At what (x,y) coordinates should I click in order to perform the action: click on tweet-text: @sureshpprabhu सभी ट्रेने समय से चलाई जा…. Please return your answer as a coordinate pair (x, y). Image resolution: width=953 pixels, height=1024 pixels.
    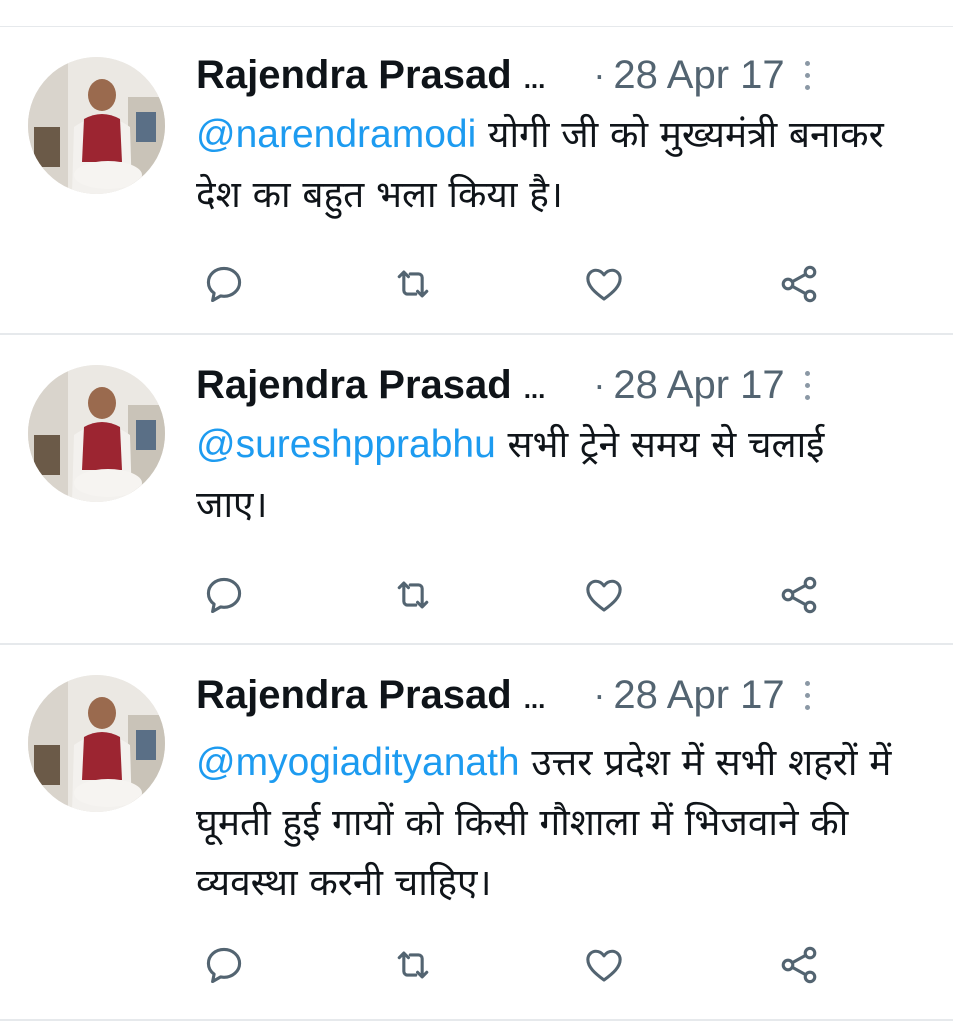
    Looking at the image, I should click on (536, 475).